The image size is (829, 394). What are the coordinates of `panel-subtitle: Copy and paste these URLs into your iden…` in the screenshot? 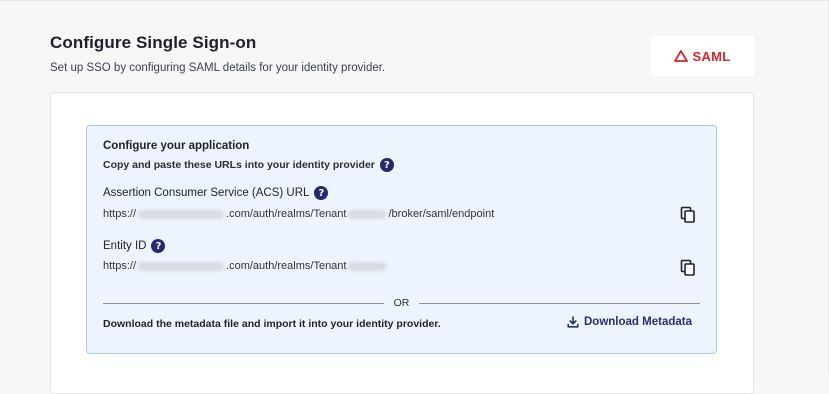 It's located at (248, 165).